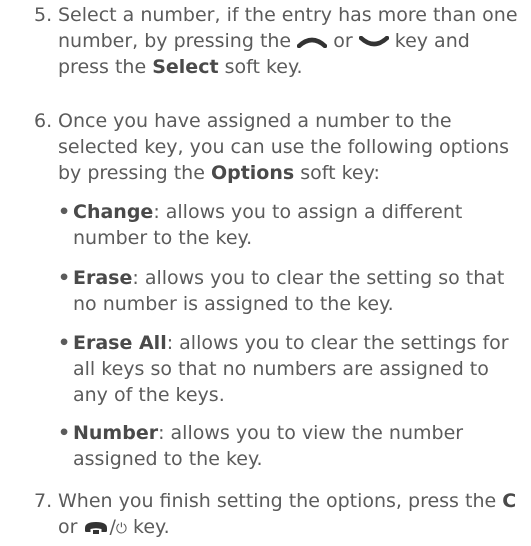  What do you see at coordinates (151, 527) in the screenshot?
I see `step-7-text-b: key.` at bounding box center [151, 527].